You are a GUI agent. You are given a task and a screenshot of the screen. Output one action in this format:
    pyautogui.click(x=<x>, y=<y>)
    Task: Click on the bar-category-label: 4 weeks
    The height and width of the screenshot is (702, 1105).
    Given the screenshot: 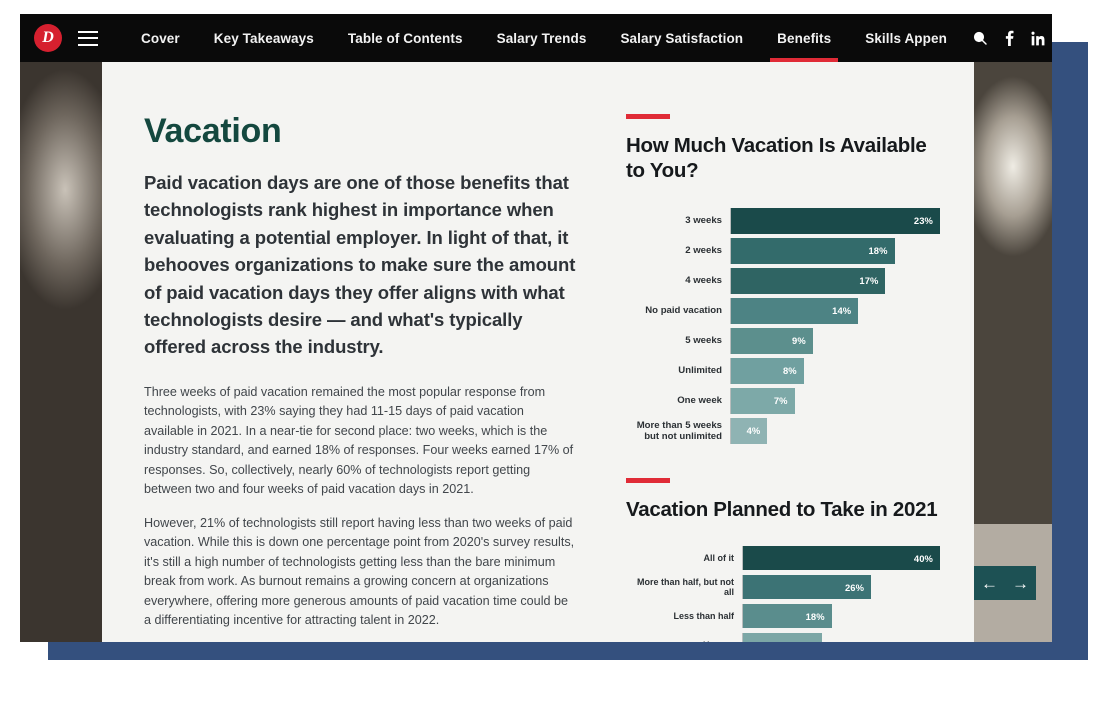 What is the action you would take?
    pyautogui.click(x=703, y=281)
    